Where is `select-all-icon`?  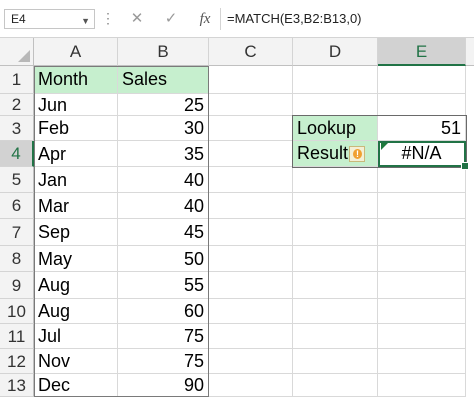 select-all-icon is located at coordinates (24, 56).